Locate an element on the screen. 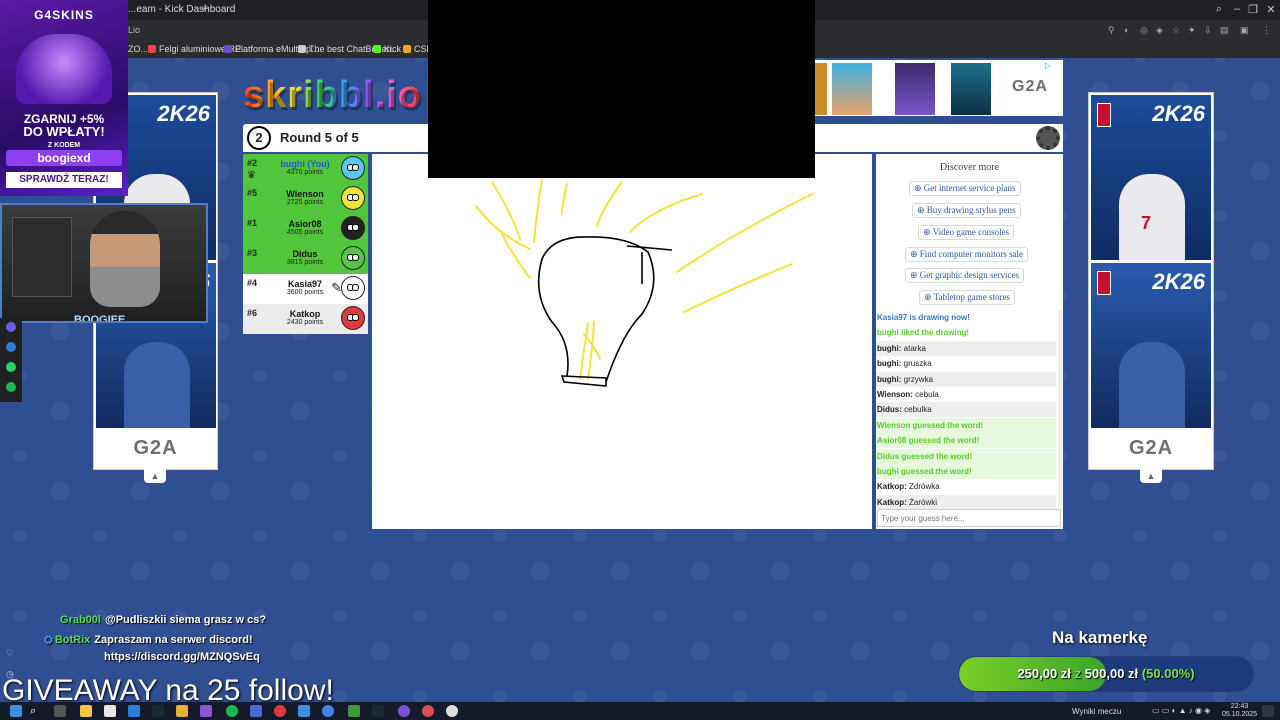 This screenshot has width=1280, height=720. sidebar-icon: ▤ is located at coordinates (1224, 30).